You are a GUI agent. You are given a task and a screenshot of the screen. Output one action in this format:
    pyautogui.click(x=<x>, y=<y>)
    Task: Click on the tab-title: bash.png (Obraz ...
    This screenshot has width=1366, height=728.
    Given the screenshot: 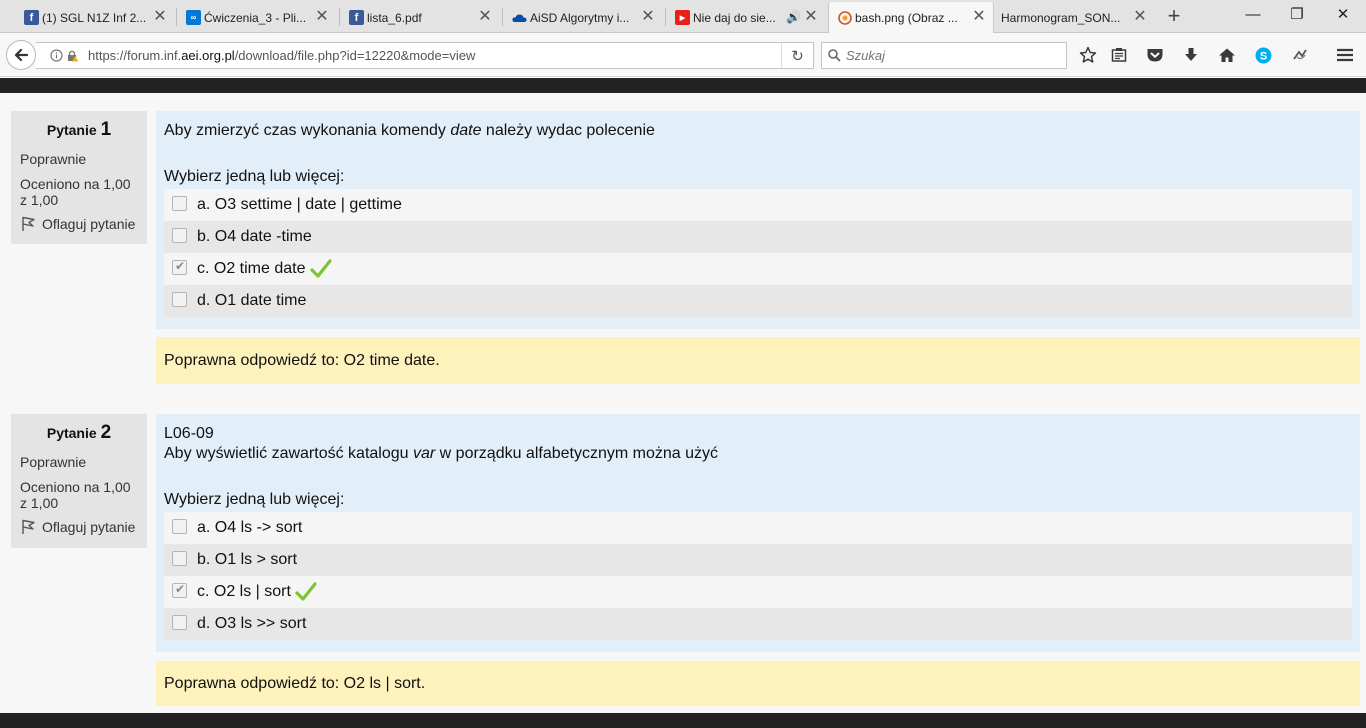 What is the action you would take?
    pyautogui.click(x=906, y=17)
    